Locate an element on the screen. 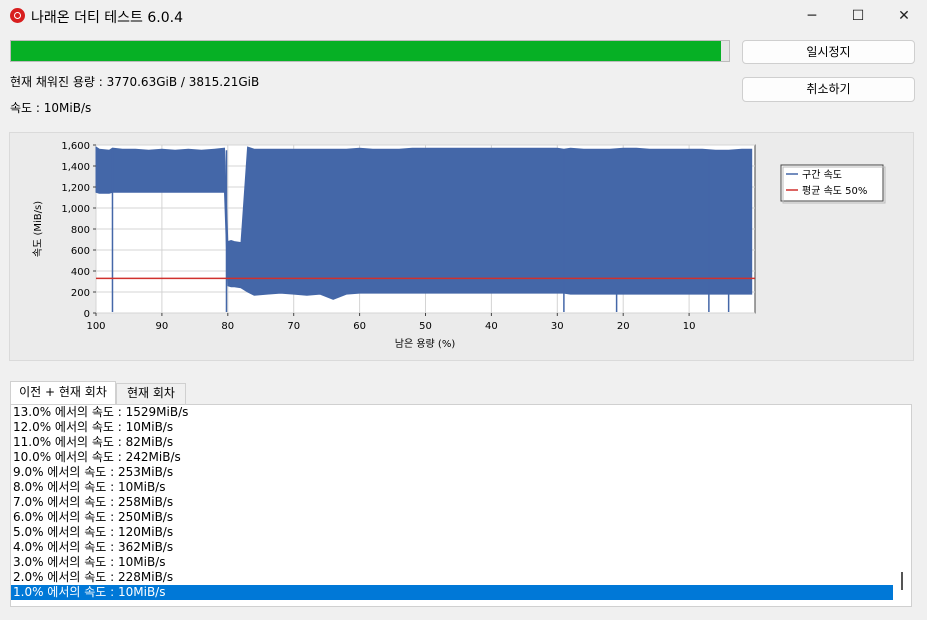 This screenshot has height=620, width=927. y-tick-label: 1,600 is located at coordinates (75, 146).